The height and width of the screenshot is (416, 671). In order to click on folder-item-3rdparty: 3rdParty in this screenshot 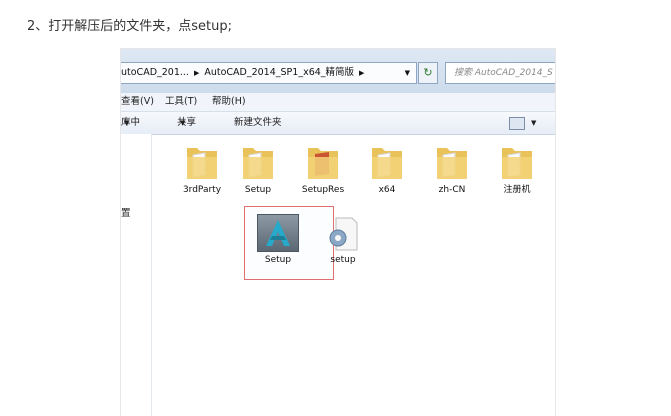, I will do `click(202, 169)`.